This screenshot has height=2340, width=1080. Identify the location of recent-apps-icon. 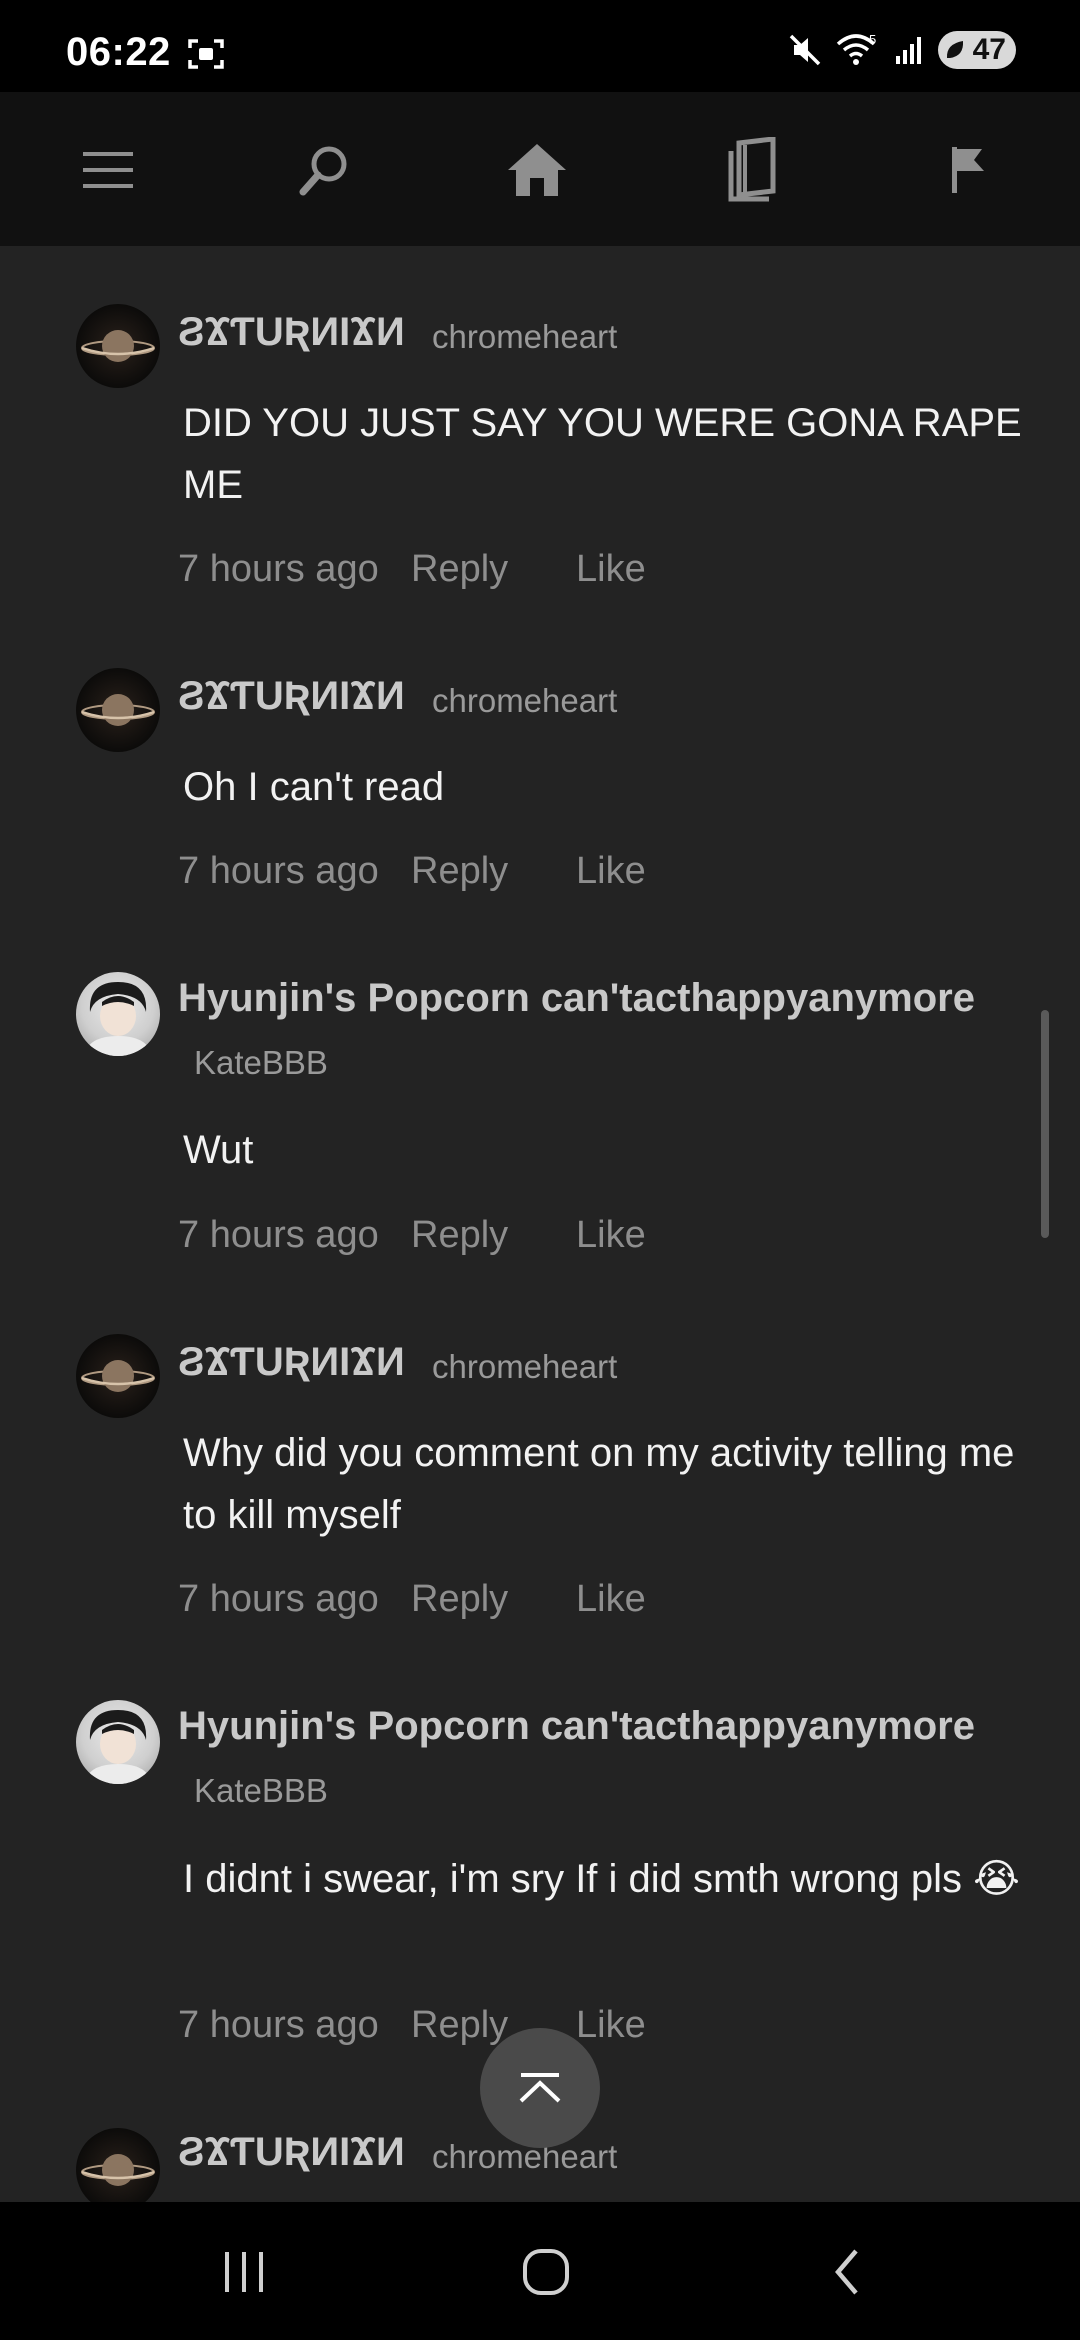
(244, 2272).